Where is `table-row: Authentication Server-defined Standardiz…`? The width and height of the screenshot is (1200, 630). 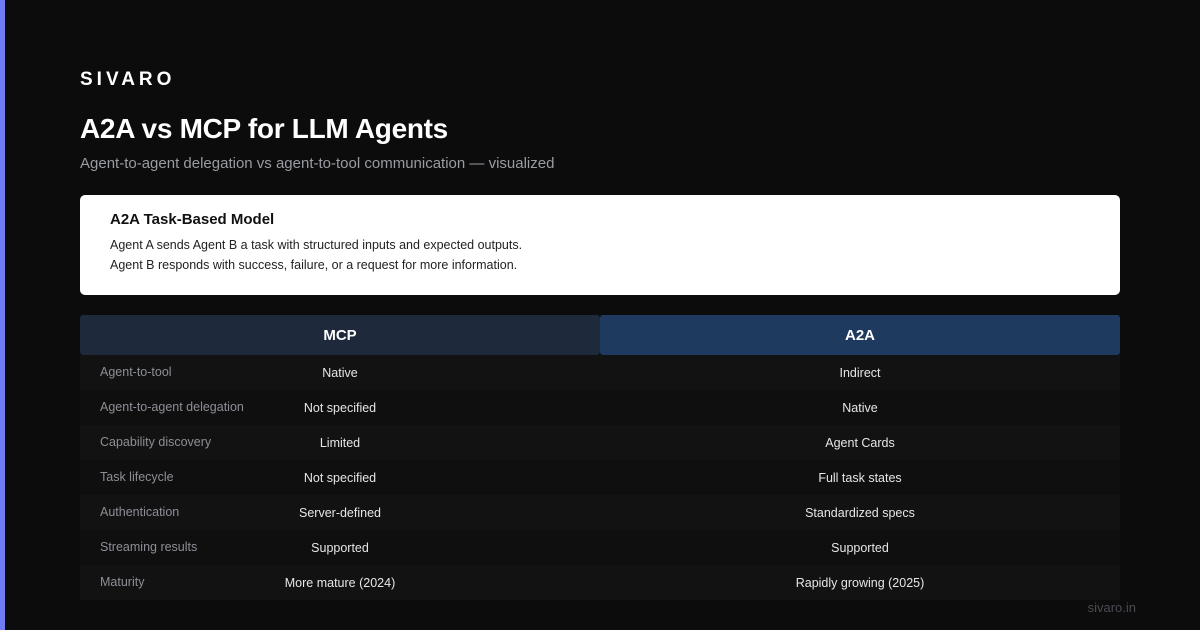 table-row: Authentication Server-defined Standardiz… is located at coordinates (600, 512).